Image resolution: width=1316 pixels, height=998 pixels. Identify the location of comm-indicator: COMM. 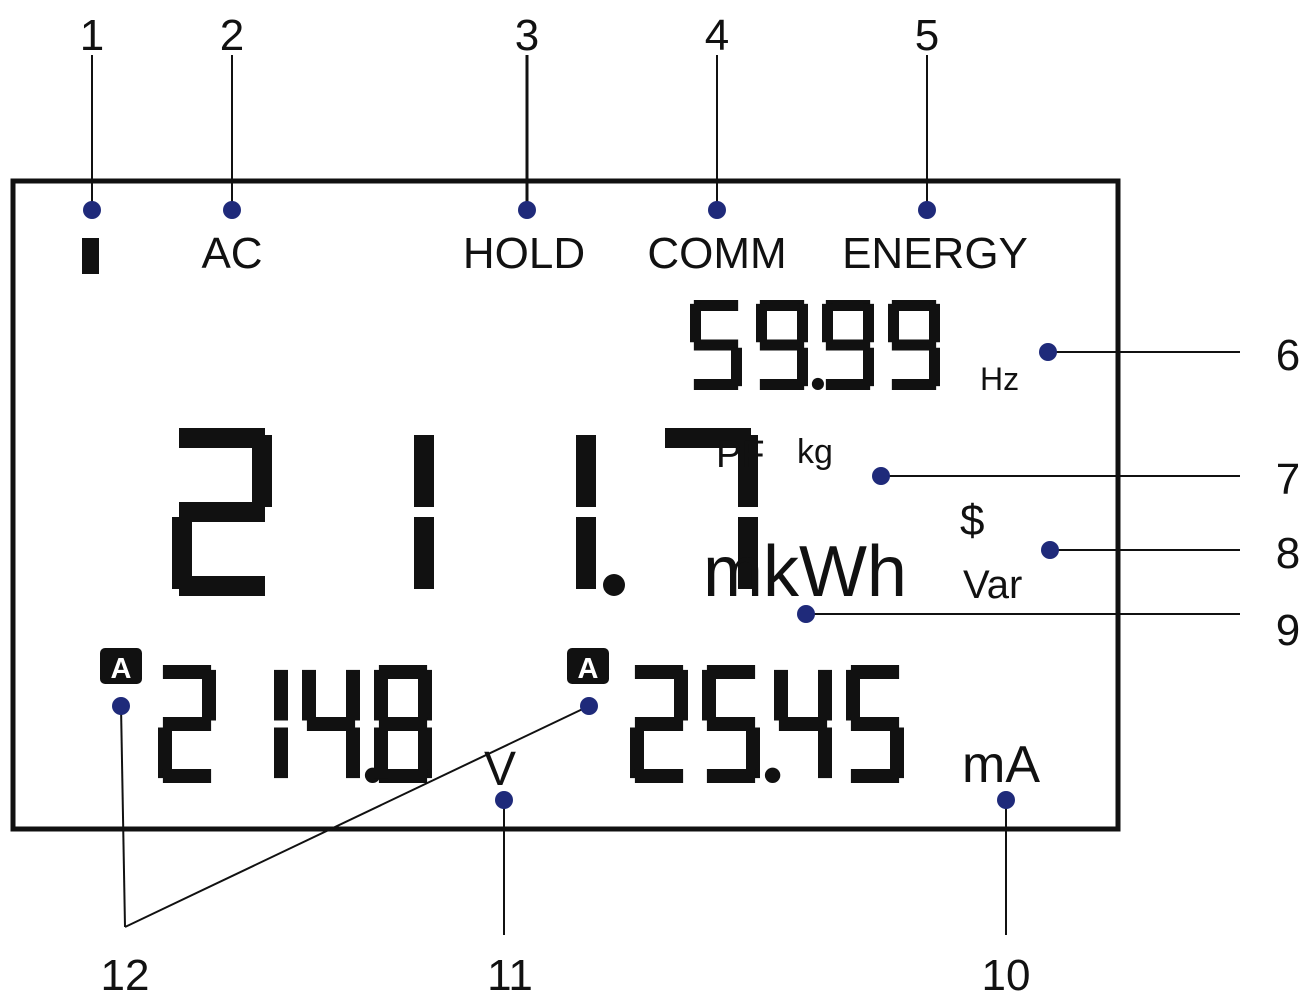
(716, 253).